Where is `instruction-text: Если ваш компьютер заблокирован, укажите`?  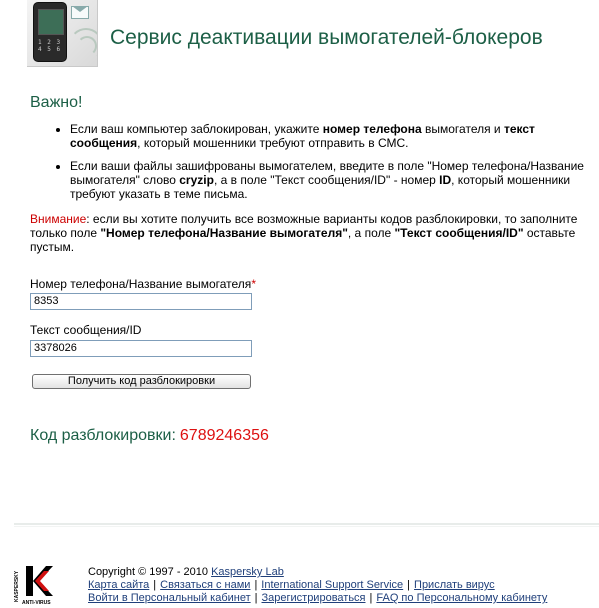
instruction-text: Если ваш компьютер заблокирован, укажите is located at coordinates (196, 129).